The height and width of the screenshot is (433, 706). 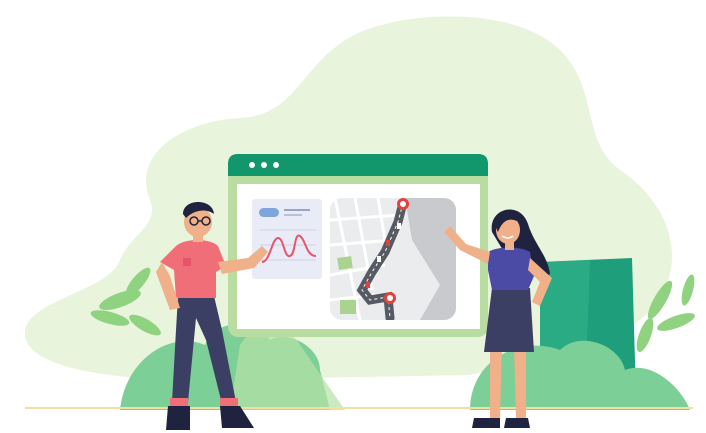 What do you see at coordinates (269, 212) in the screenshot?
I see `chart-toggle-pill` at bounding box center [269, 212].